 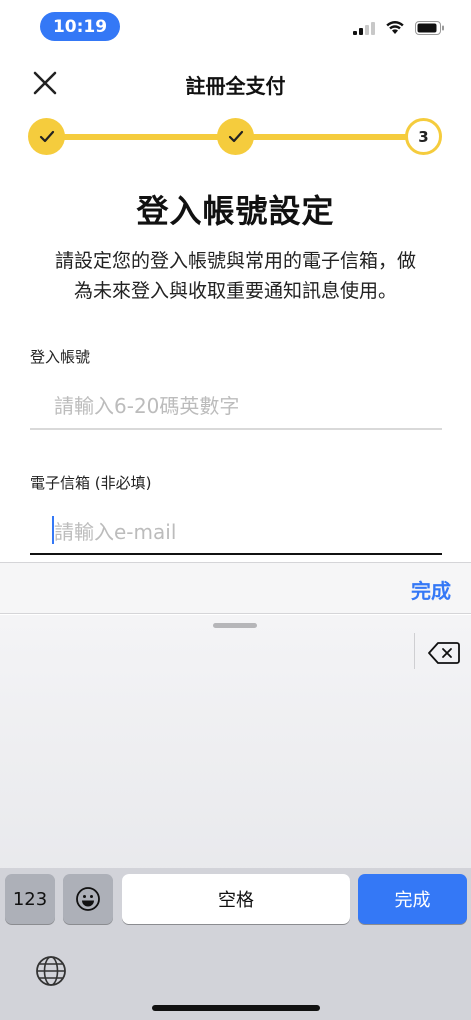 I want to click on status-bar: 10:19, so click(x=235, y=26).